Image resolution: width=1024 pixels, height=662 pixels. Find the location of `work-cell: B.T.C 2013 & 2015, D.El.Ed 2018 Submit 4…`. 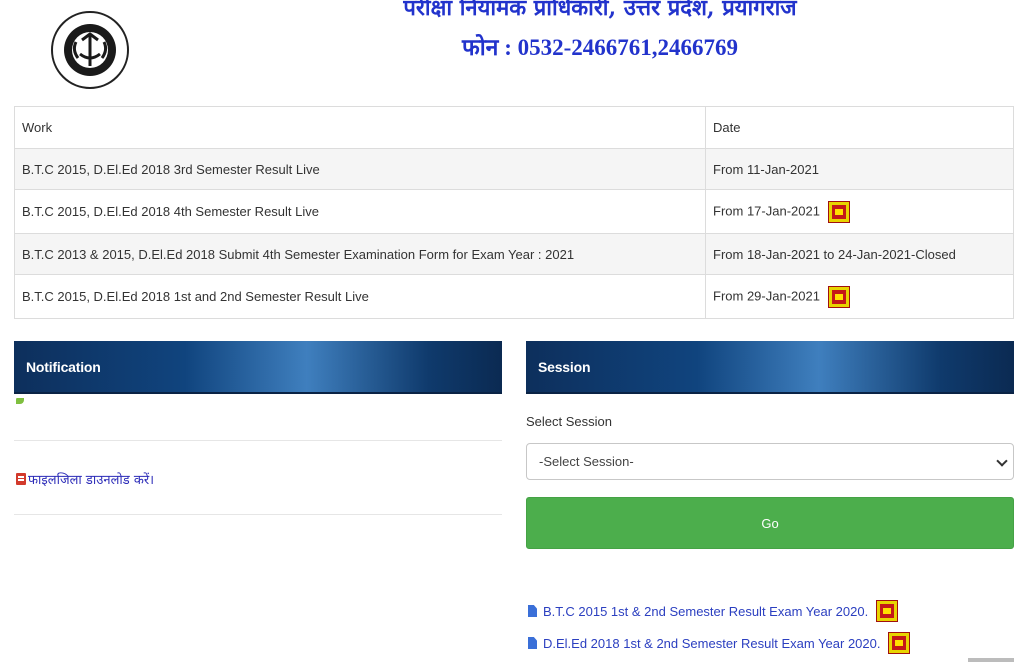

work-cell: B.T.C 2013 & 2015, D.El.Ed 2018 Submit 4… is located at coordinates (360, 254).